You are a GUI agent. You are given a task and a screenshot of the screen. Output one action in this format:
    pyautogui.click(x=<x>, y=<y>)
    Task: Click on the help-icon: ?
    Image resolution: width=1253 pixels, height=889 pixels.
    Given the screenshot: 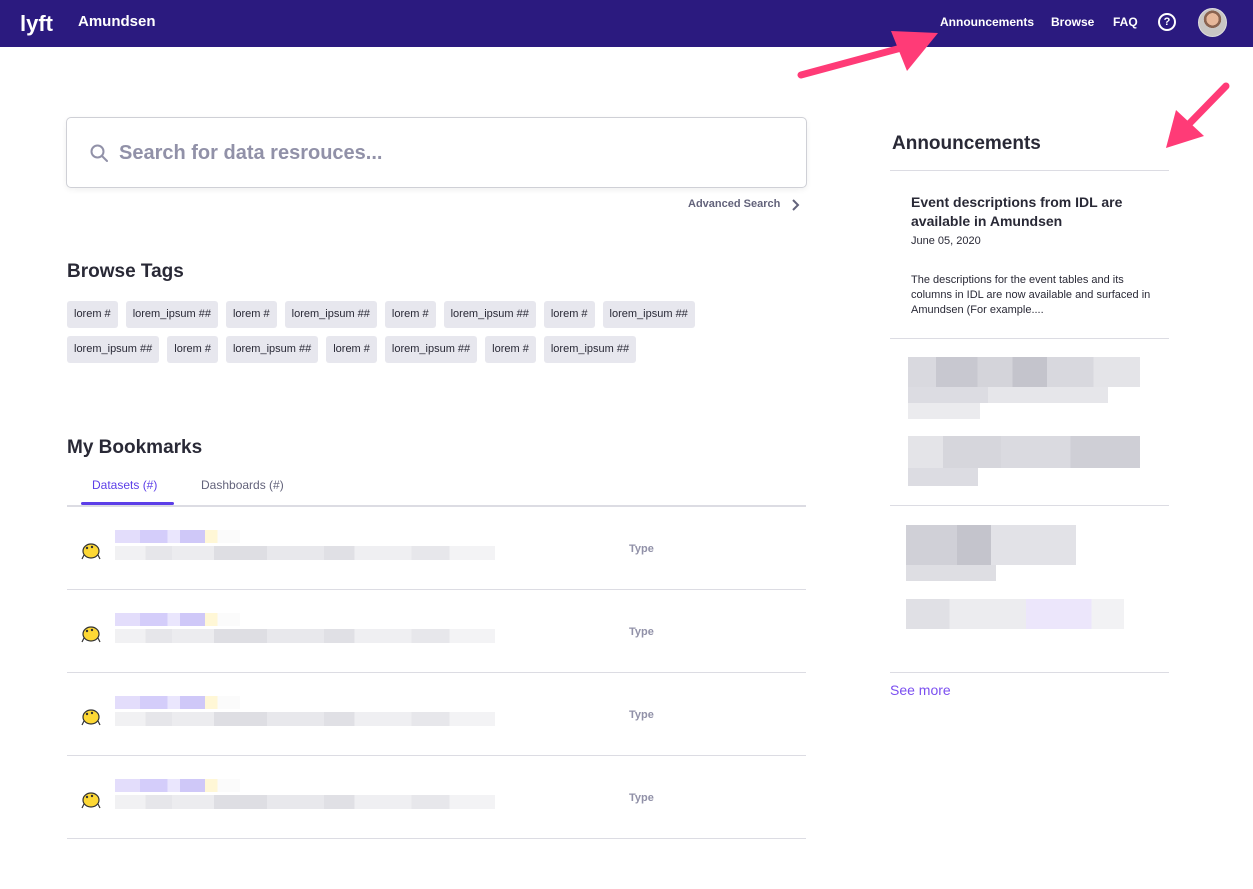 What is the action you would take?
    pyautogui.click(x=1167, y=22)
    